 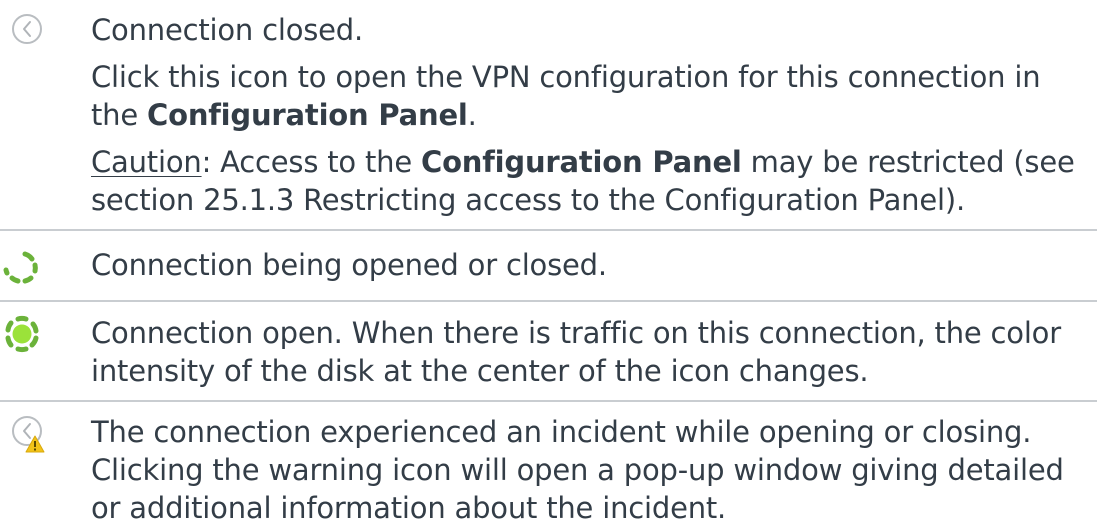 I want to click on open-connection-icon, so click(x=22, y=334).